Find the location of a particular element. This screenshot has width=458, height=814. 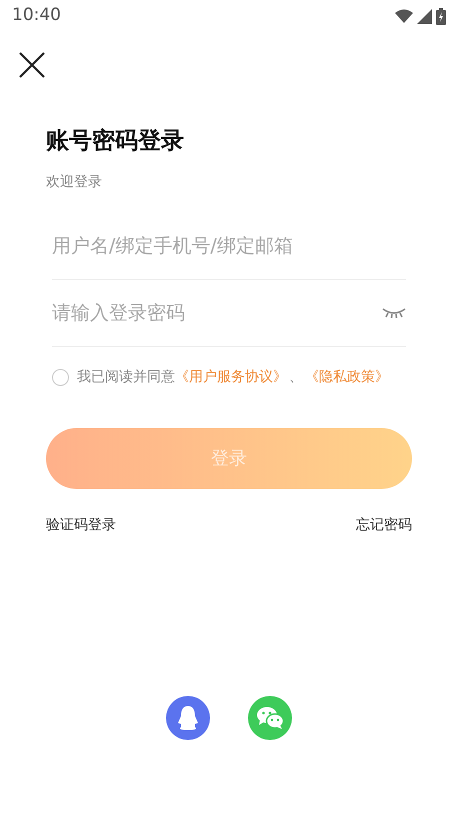

username-field: 用户名/绑定手机号/绑定邮箱 is located at coordinates (229, 246).